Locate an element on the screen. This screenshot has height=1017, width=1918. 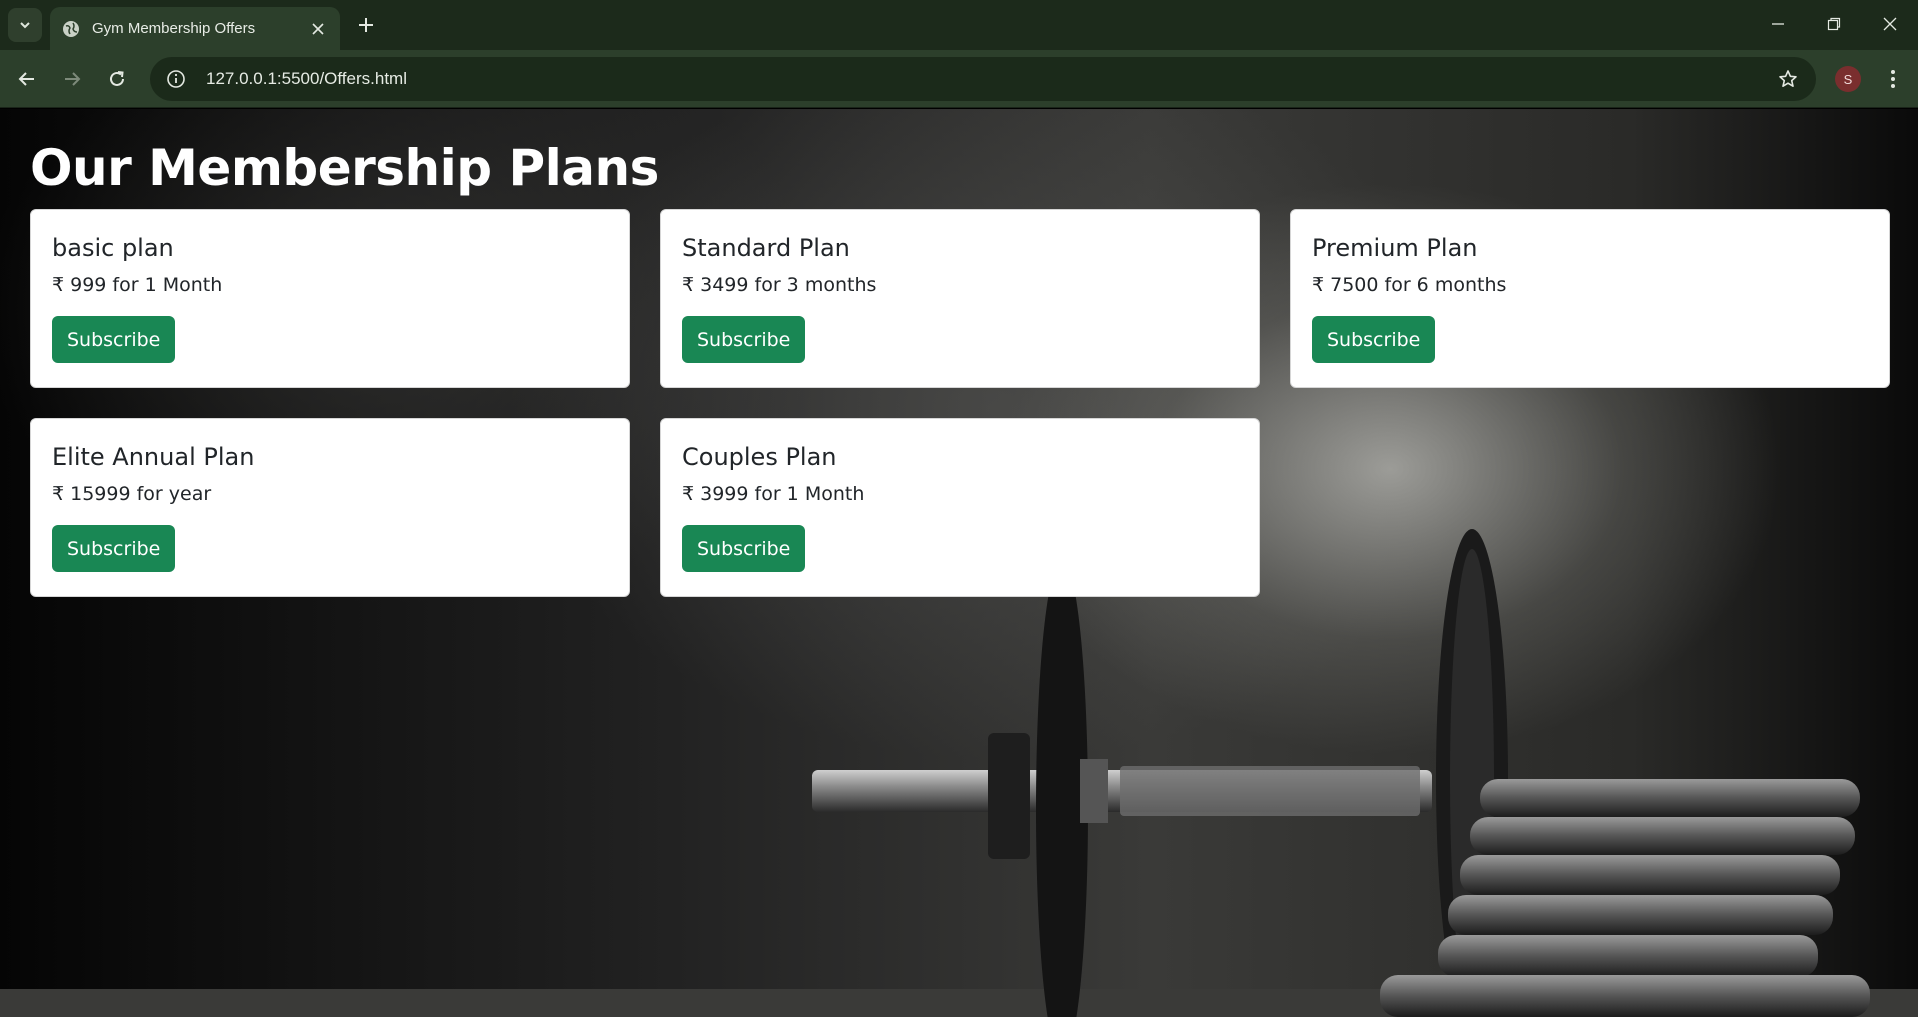
back-button is located at coordinates (27, 79).